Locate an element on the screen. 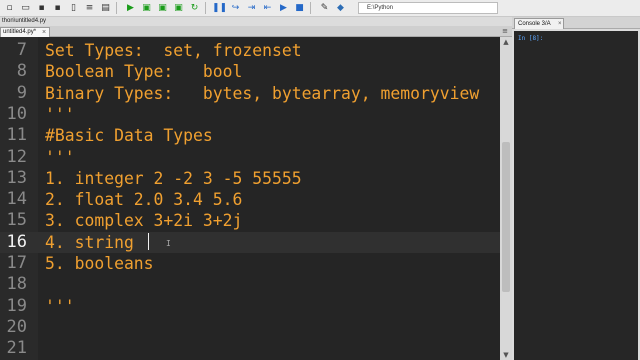 The width and height of the screenshot is (640, 360). settings-icon: ✎ is located at coordinates (324, 8).